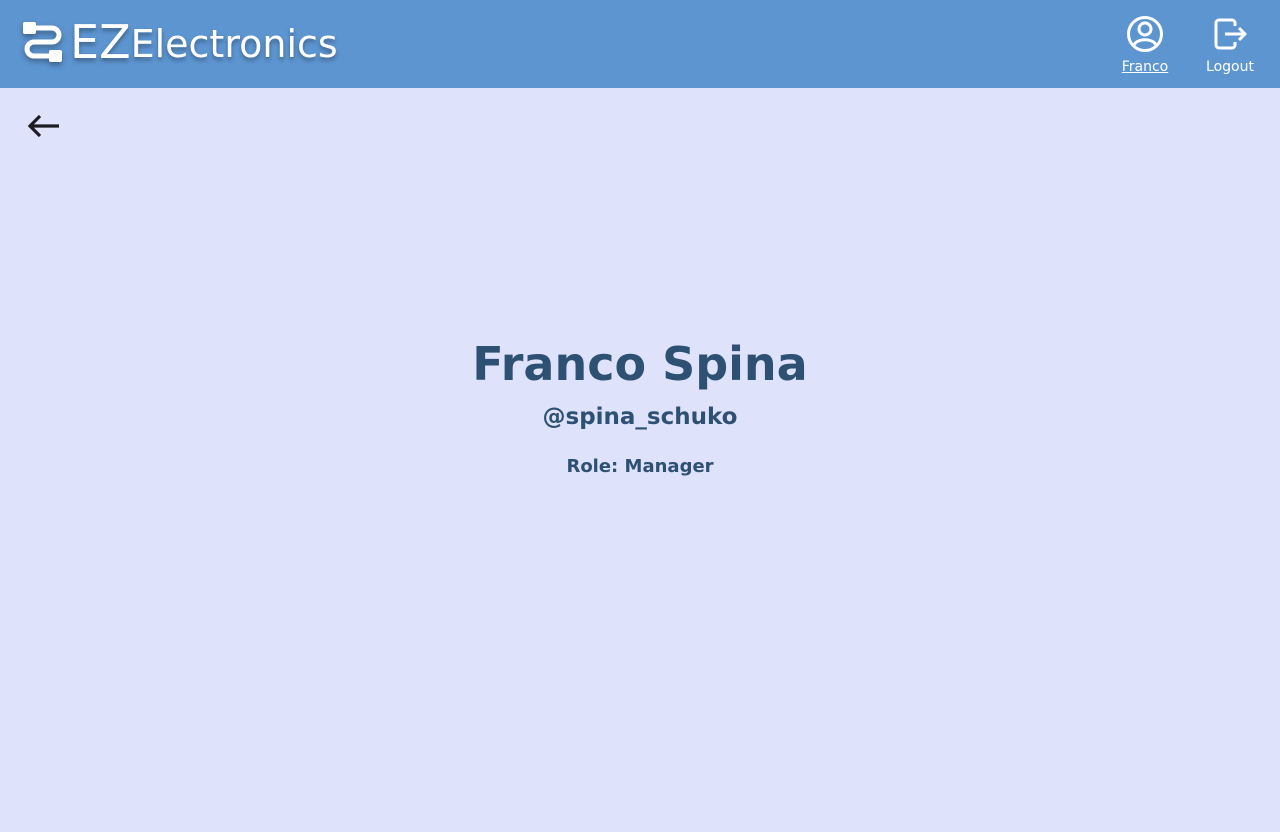  I want to click on top-bar: EZ Electronics Franco Logout, so click(640, 44).